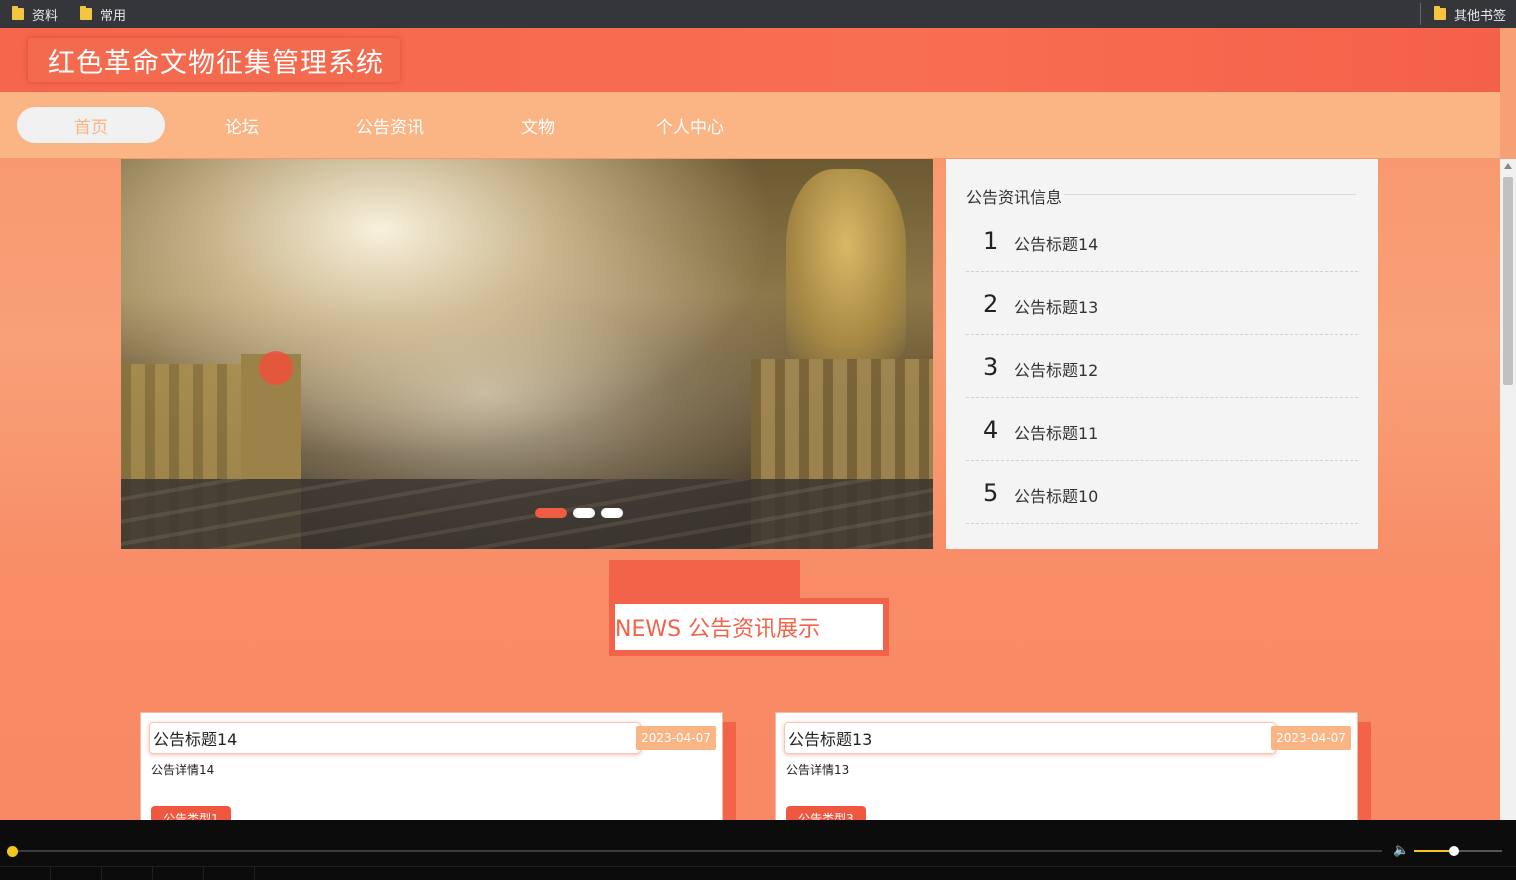 This screenshot has width=1516, height=880. Describe the element at coordinates (1162, 366) in the screenshot. I see `news-list-item: 3 公告标题12` at that location.